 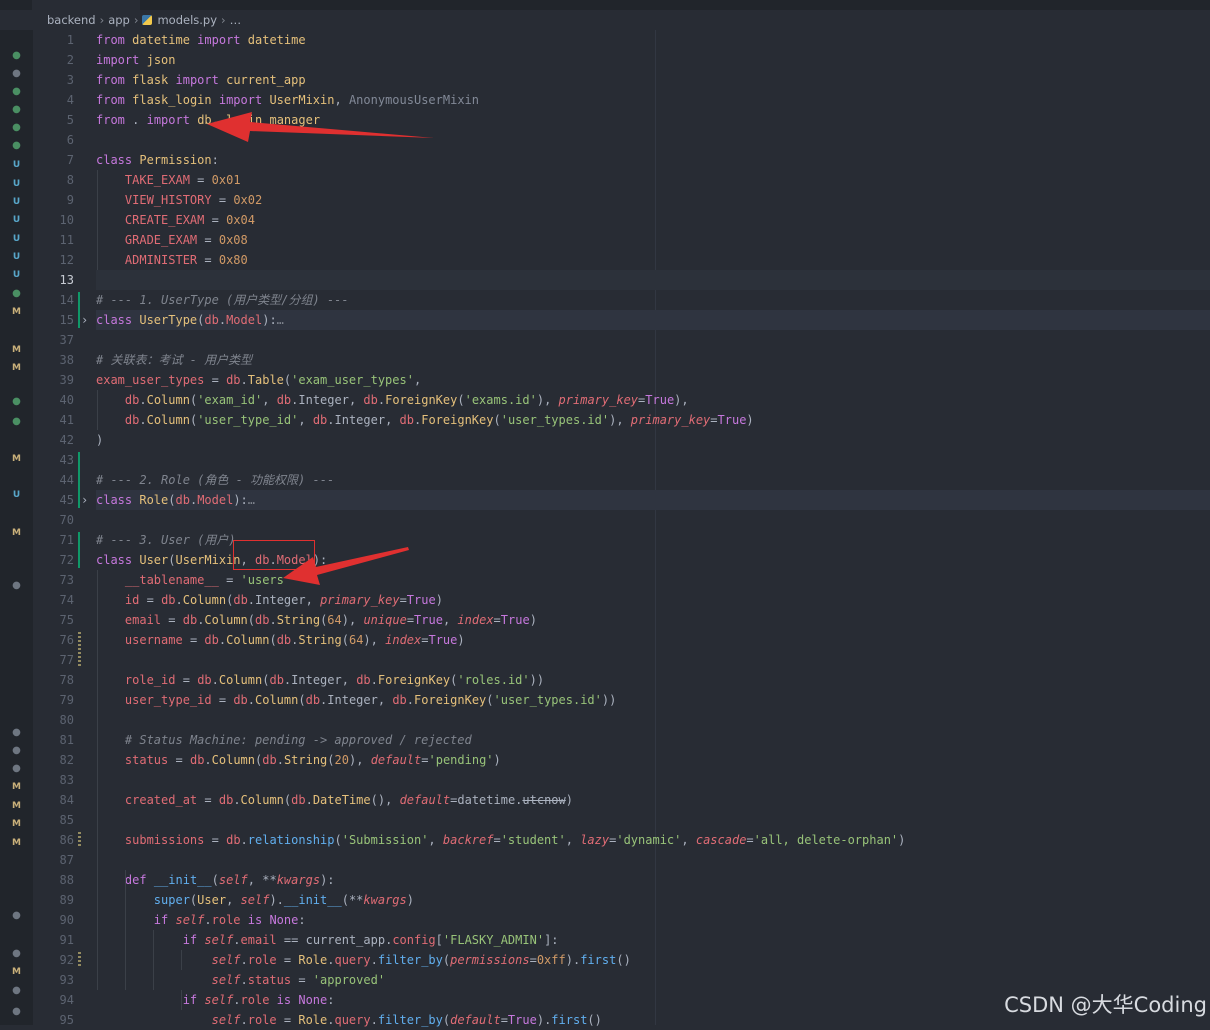 I want to click on line-number: 92, so click(x=53, y=960).